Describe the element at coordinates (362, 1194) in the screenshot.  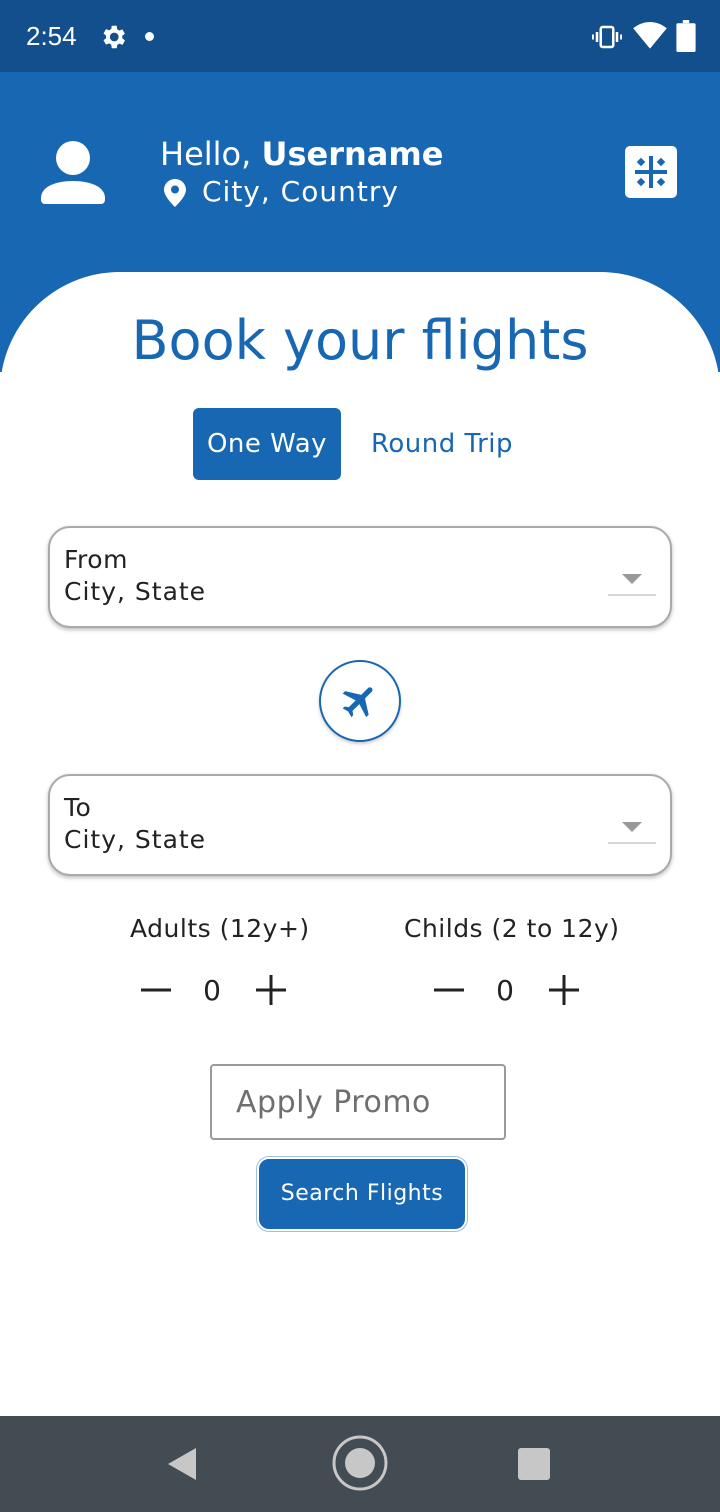
I see `search-flights-button: Search Flights` at that location.